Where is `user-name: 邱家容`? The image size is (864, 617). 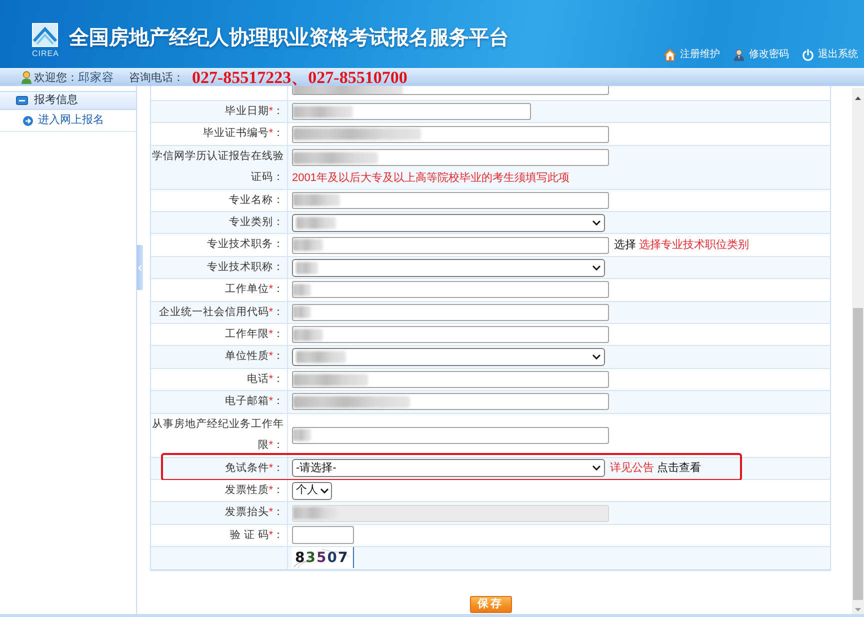 user-name: 邱家容 is located at coordinates (96, 77).